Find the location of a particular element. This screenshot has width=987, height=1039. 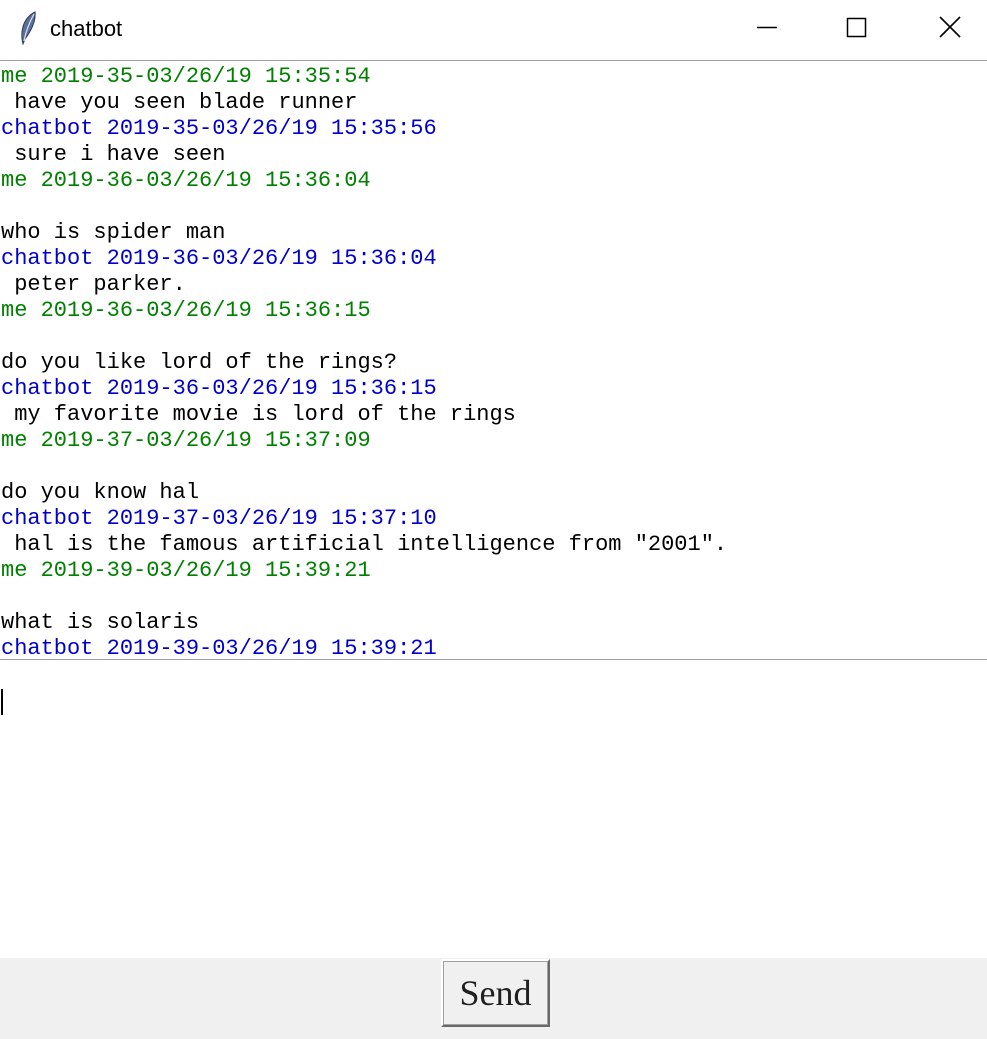

chatbot-header-line: chatbot 2019-36-03/26/19 15:36:15 is located at coordinates (219, 388).